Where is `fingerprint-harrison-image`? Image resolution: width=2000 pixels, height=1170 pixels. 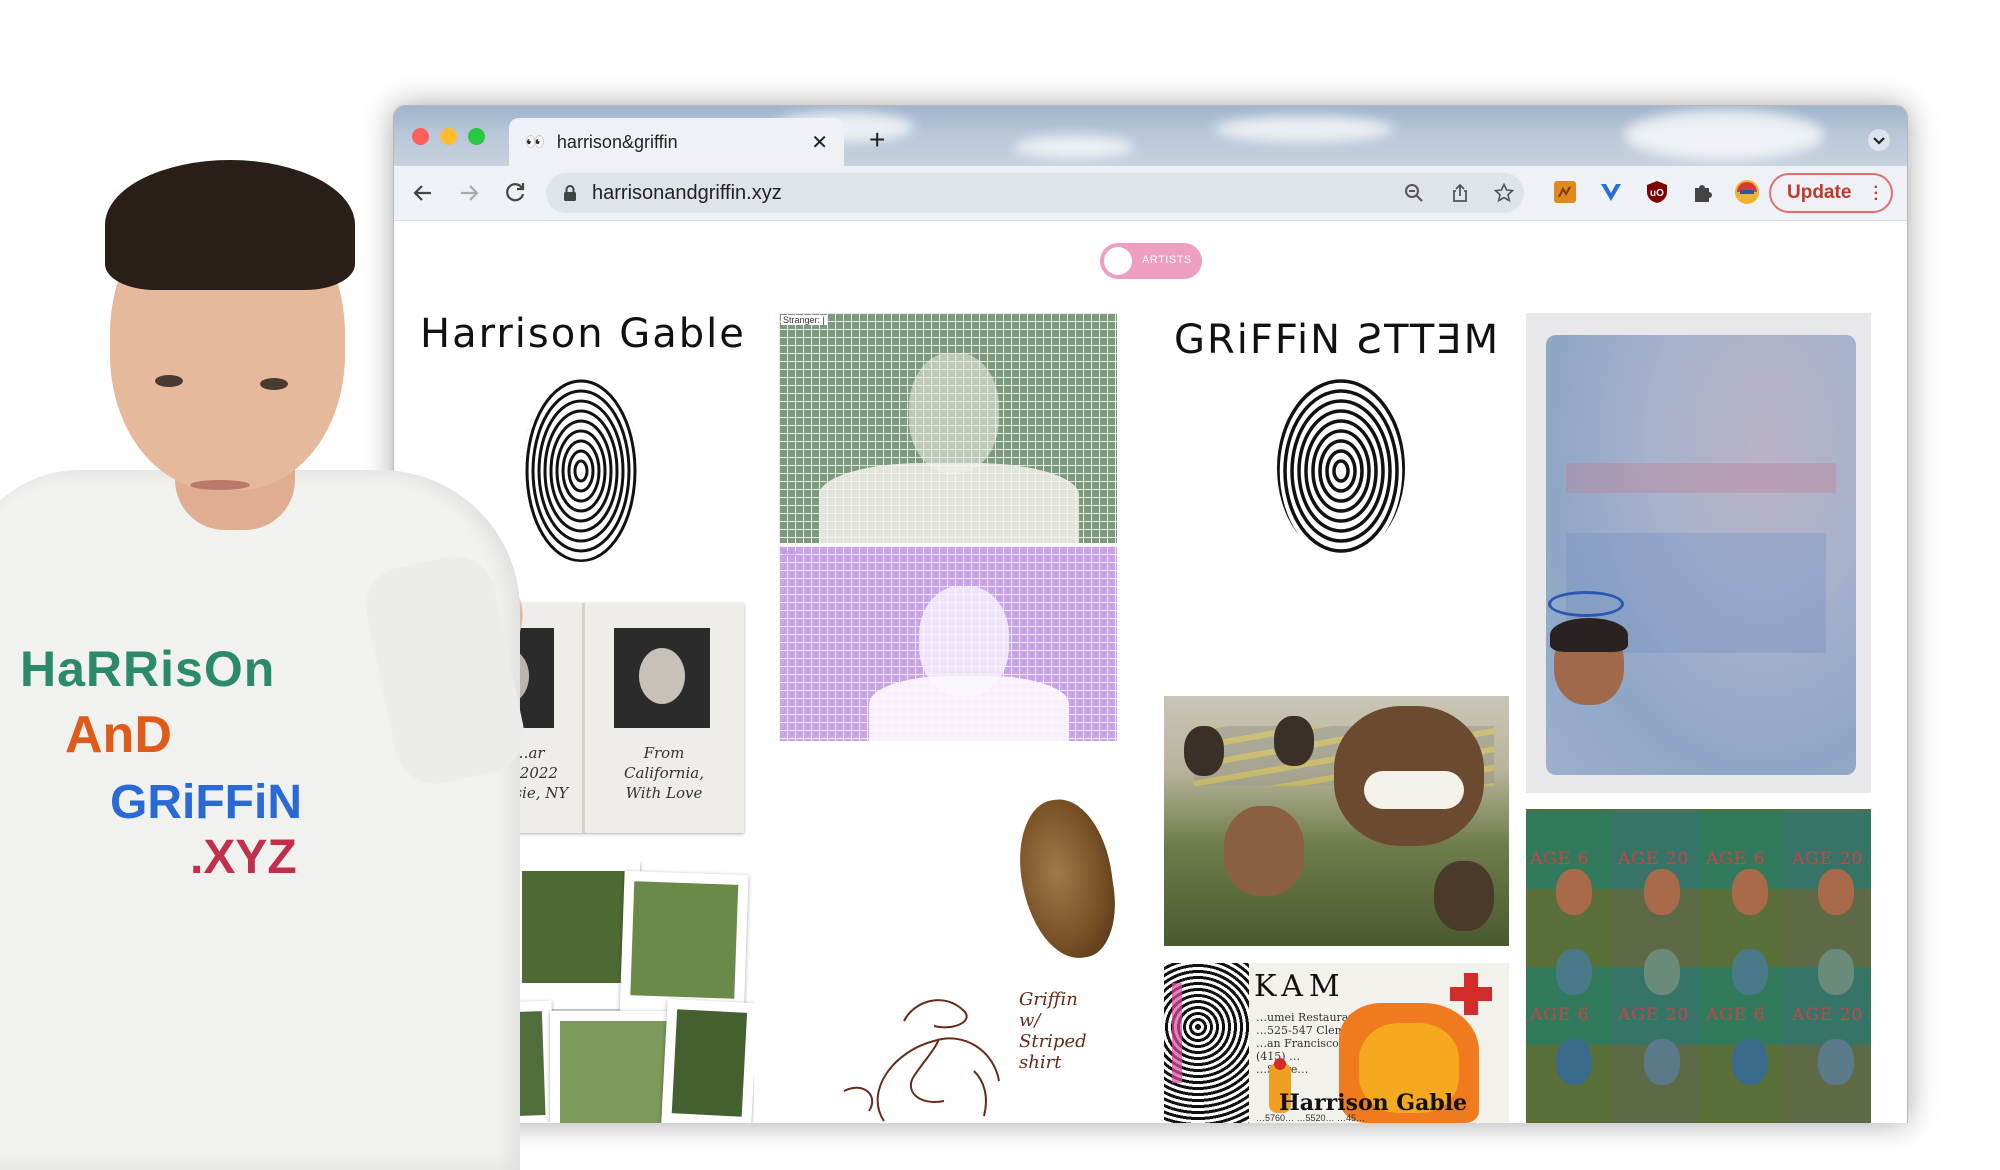 fingerprint-harrison-image is located at coordinates (581, 468).